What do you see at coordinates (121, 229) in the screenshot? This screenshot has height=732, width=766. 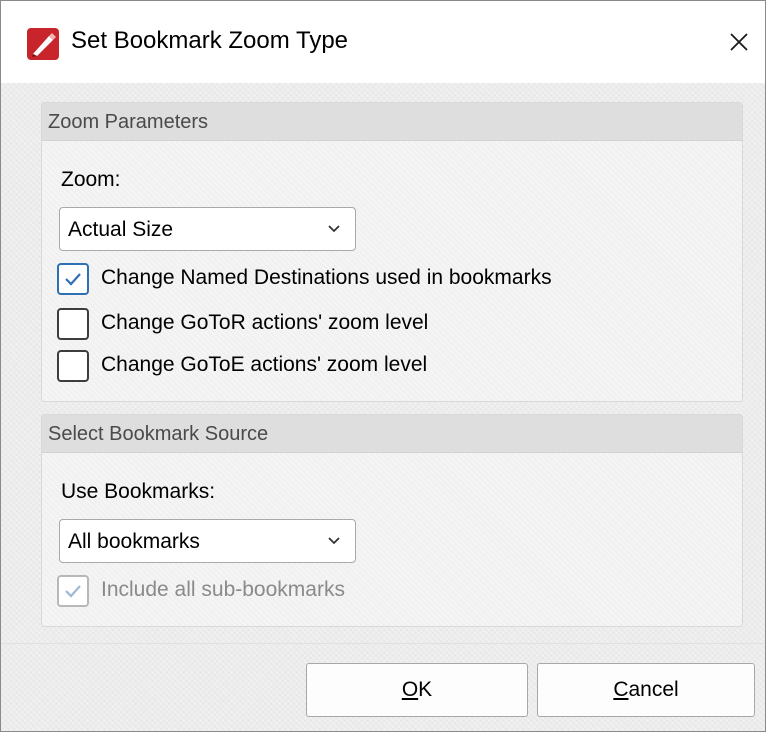 I see `zoom-select-value: Actual Size` at bounding box center [121, 229].